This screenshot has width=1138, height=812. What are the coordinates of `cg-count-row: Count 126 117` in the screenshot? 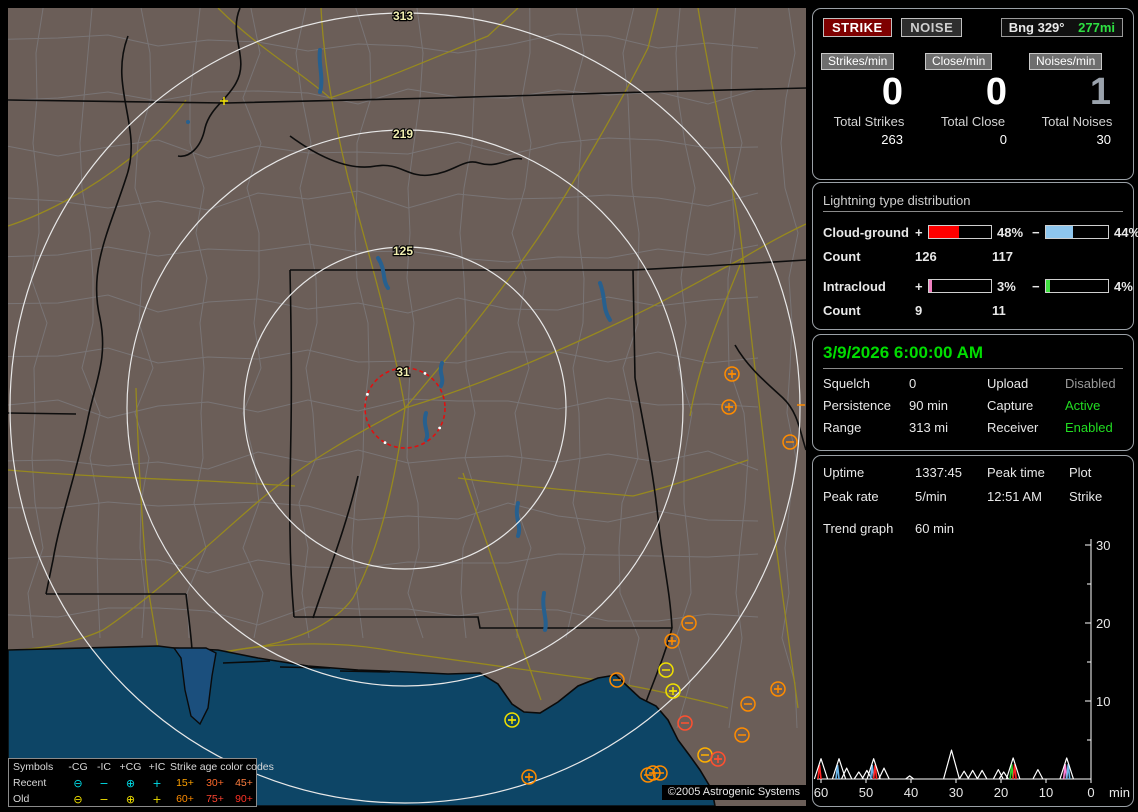 It's located at (973, 257).